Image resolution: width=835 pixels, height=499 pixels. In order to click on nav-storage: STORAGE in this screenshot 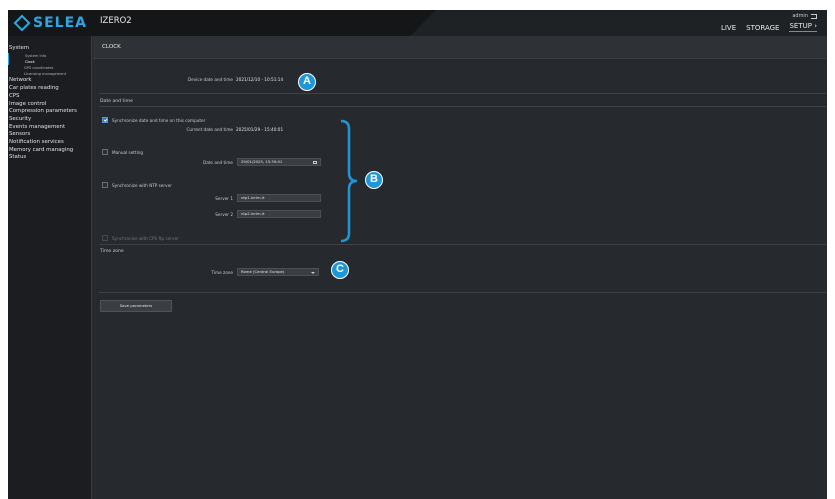, I will do `click(762, 28)`.